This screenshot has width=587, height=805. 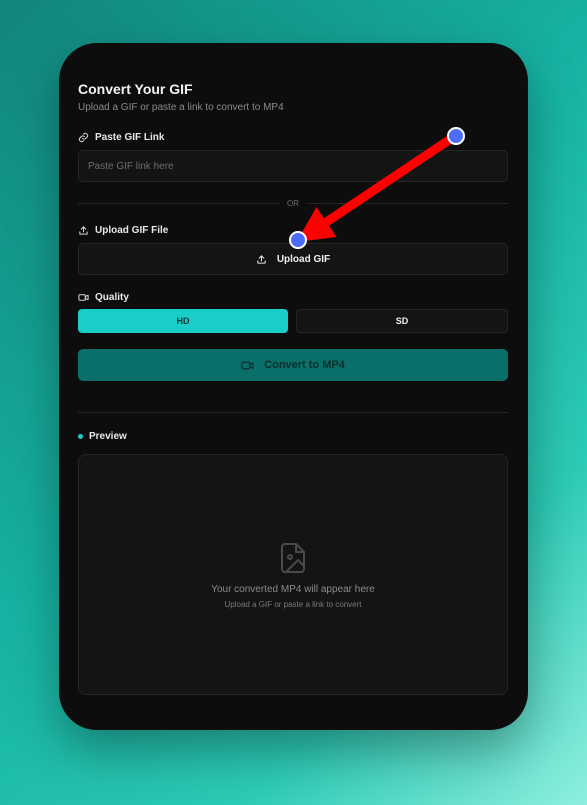 I want to click on preview-label: Preview, so click(x=102, y=436).